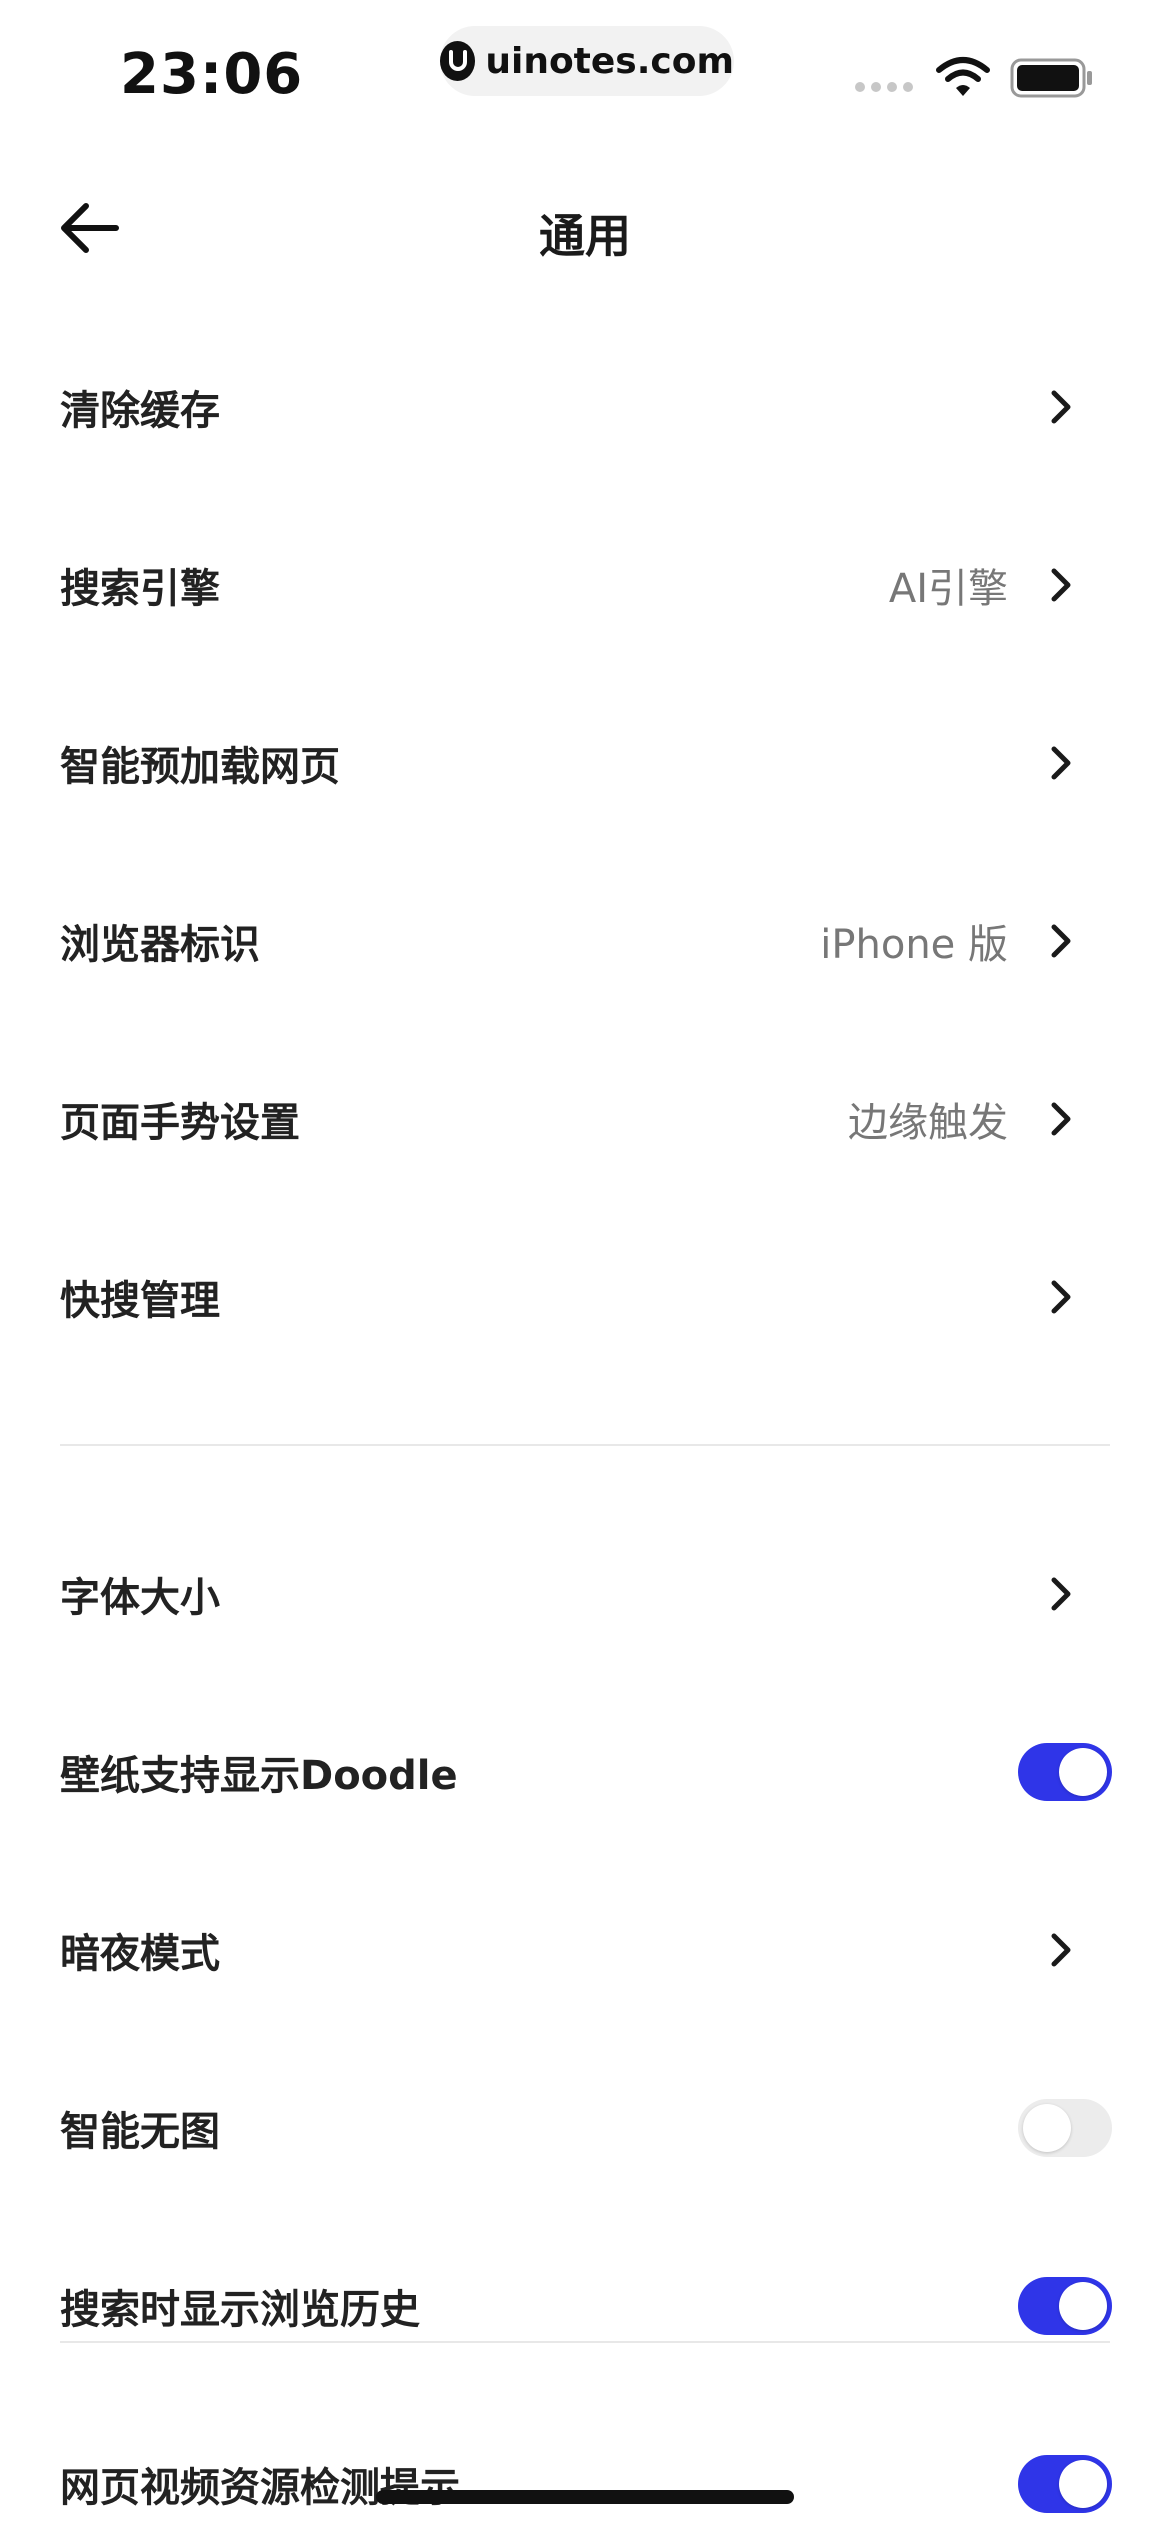 The height and width of the screenshot is (2544, 1170). I want to click on settings-row: 搜索引擎 AI引擎, so click(585, 585).